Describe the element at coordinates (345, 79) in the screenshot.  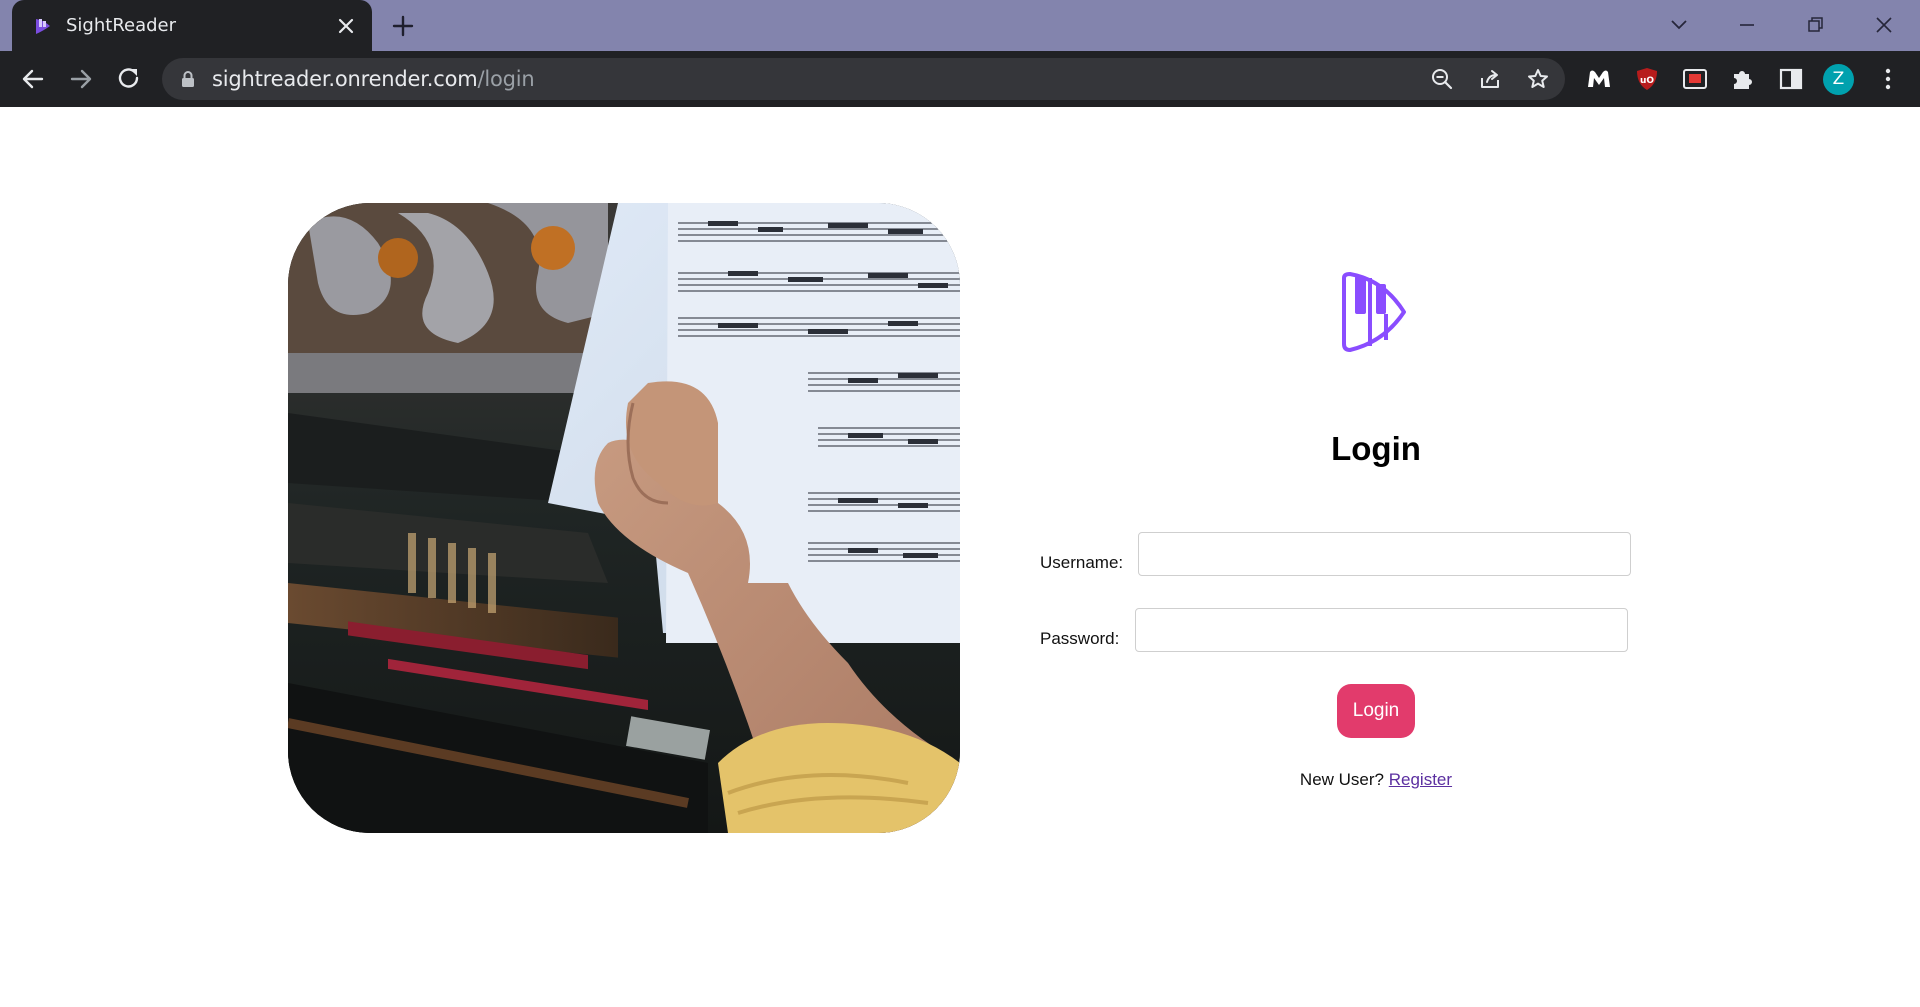
I see `url-host: sightreader.onrender.com` at that location.